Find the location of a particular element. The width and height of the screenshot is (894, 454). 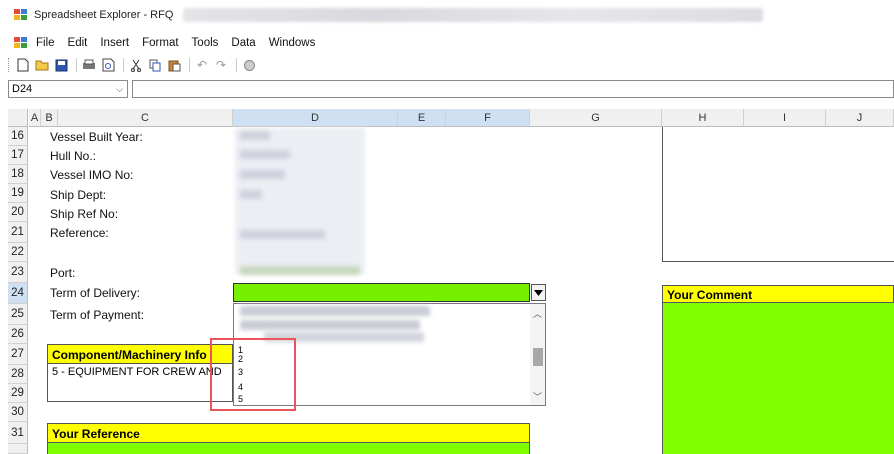

name-box: D24 ⌵ is located at coordinates (68, 89).